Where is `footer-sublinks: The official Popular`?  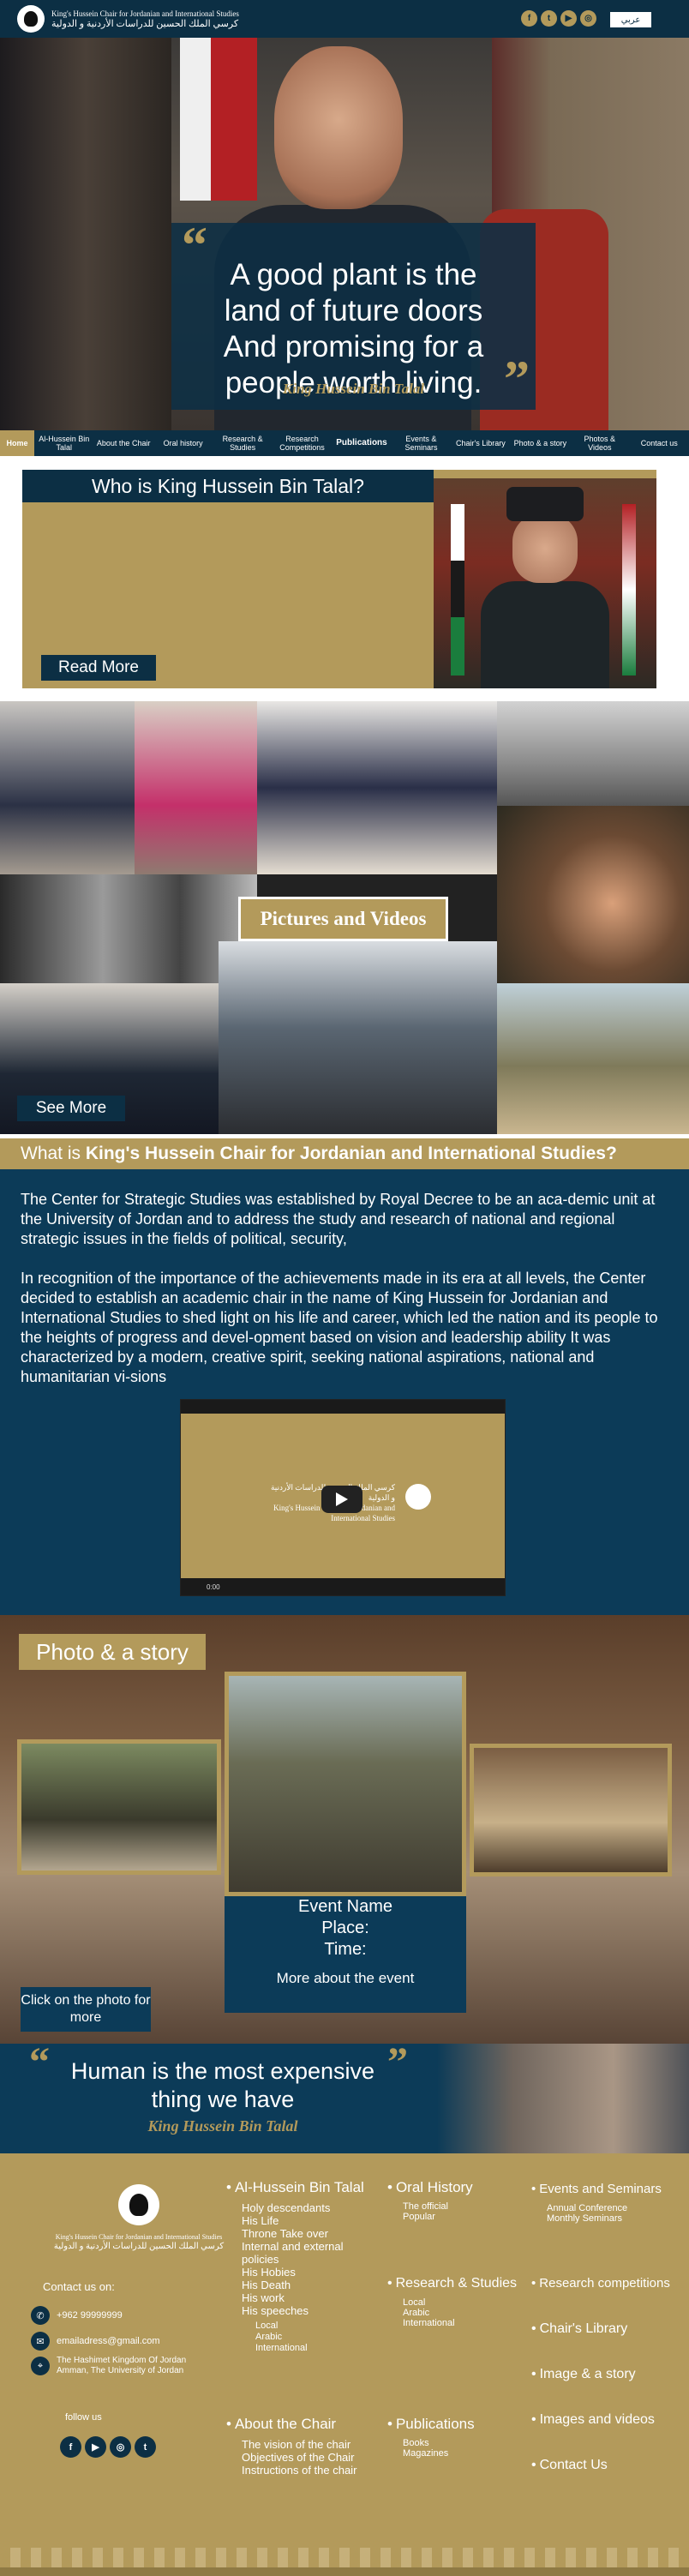 footer-sublinks: The official Popular is located at coordinates (455, 2211).